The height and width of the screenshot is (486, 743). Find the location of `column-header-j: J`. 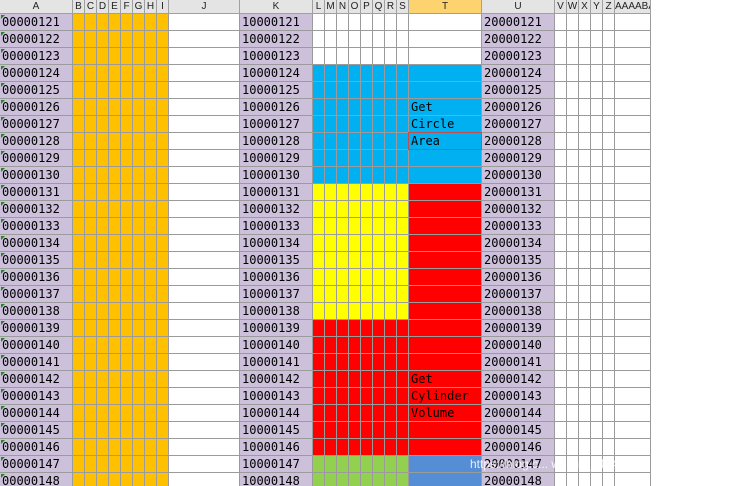

column-header-j: J is located at coordinates (204, 7).